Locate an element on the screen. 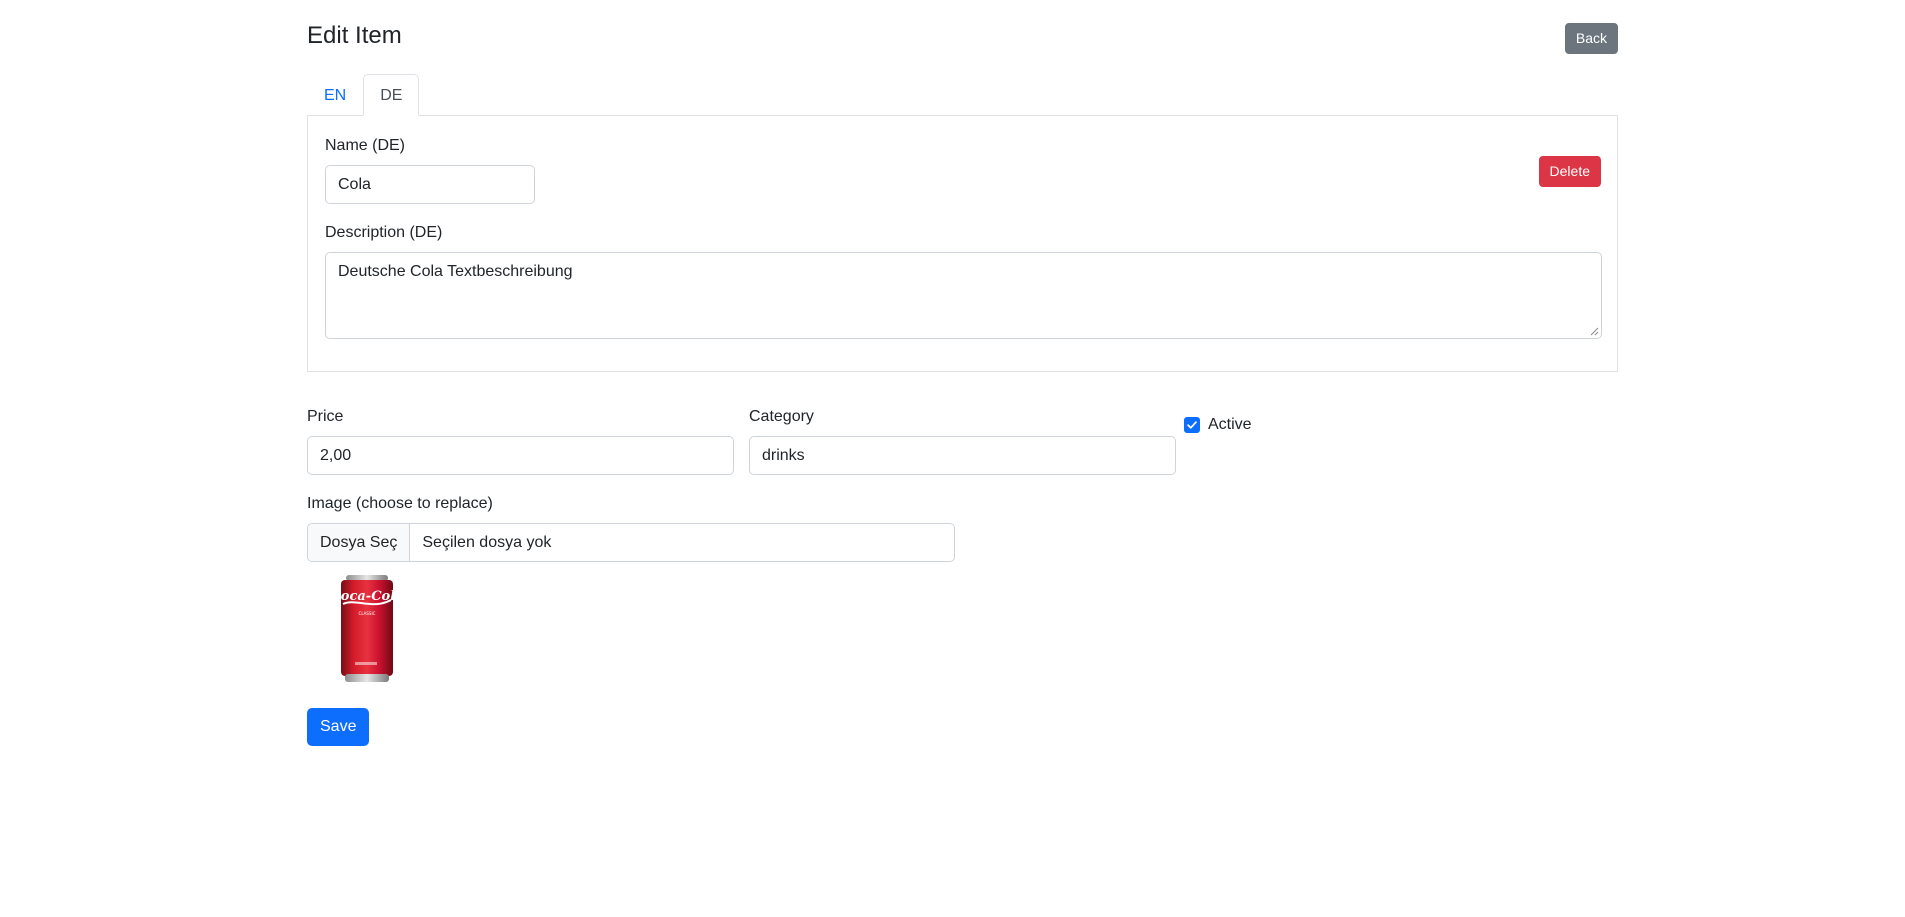 The width and height of the screenshot is (1905, 917). image-file-input: Dosya Seç Seçilen dosya yok is located at coordinates (631, 542).